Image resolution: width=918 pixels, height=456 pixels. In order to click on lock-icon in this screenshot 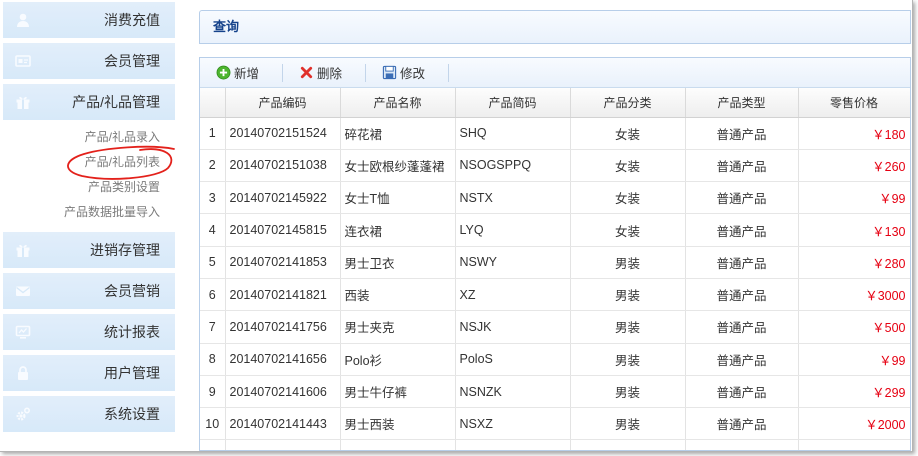, I will do `click(23, 373)`.